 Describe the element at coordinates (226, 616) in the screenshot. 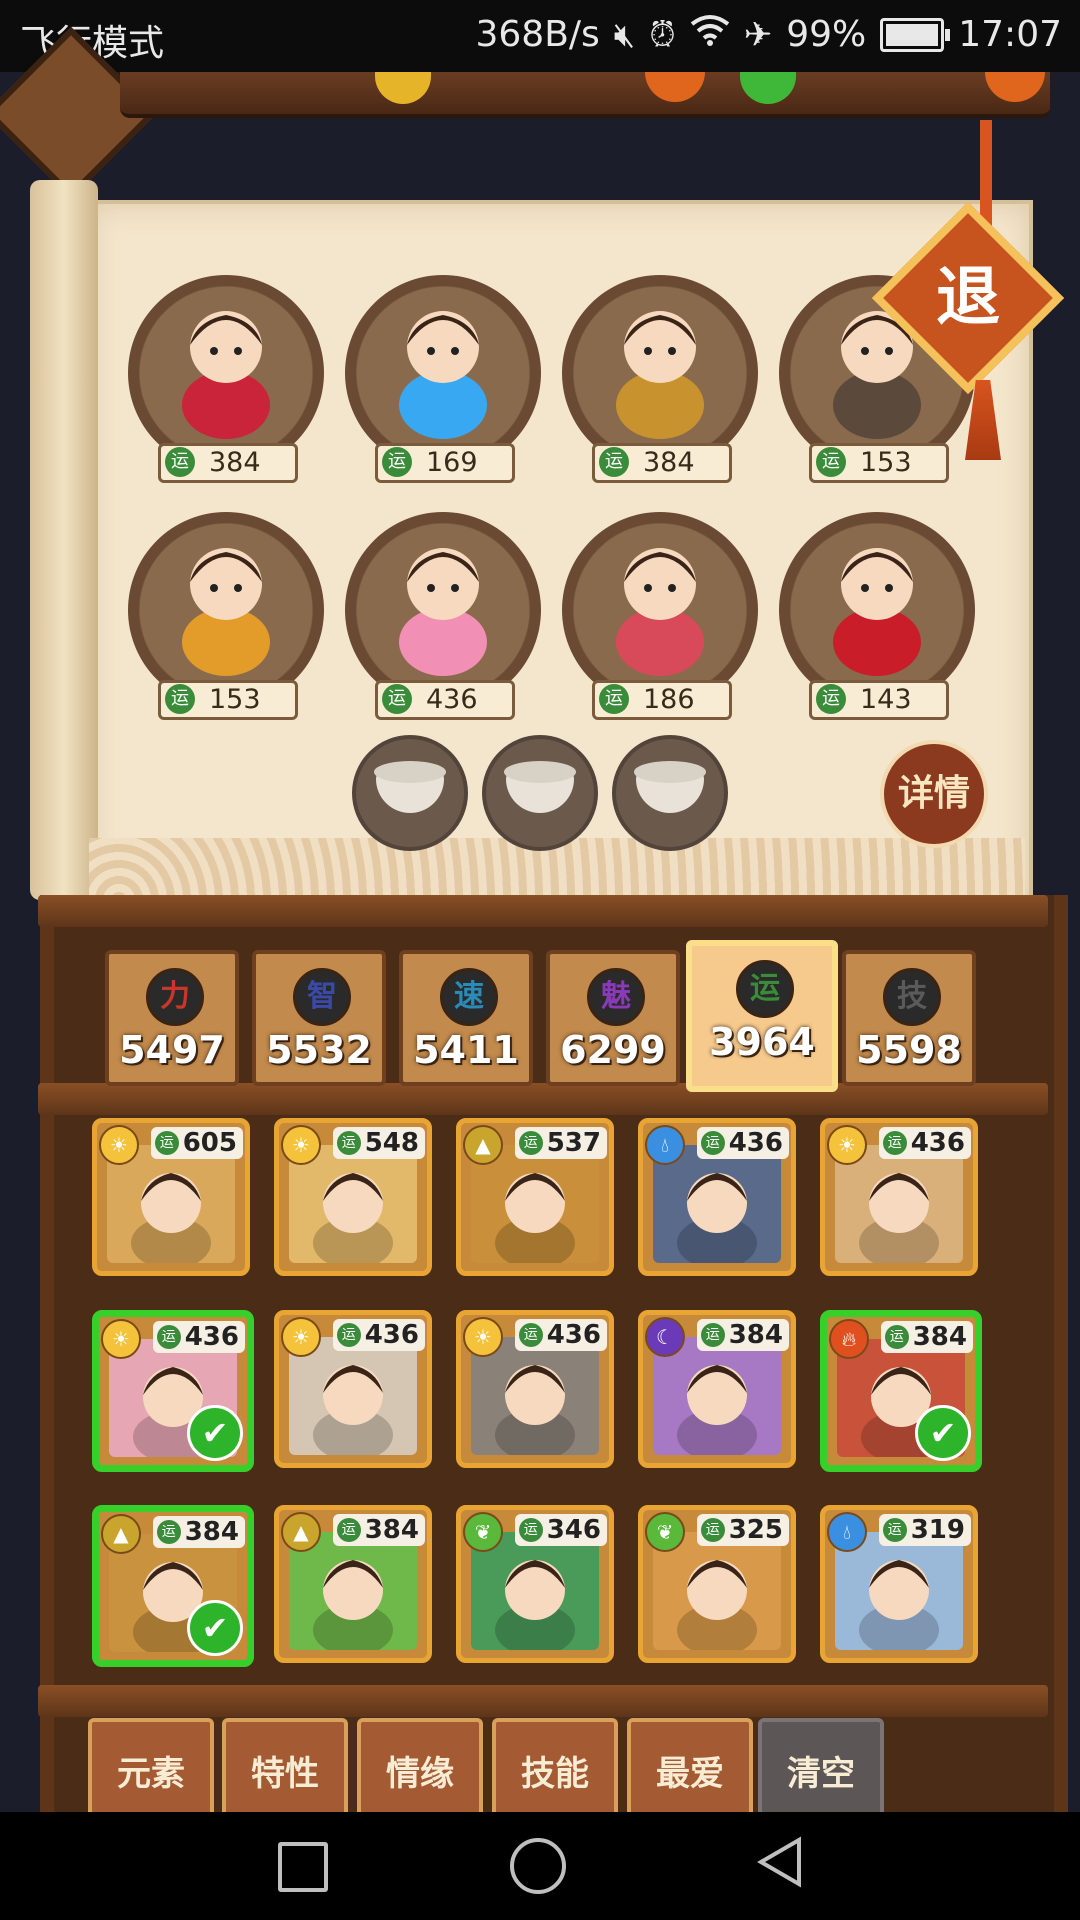

I see `roster-slot-honey-pot-boy: 运 153` at that location.